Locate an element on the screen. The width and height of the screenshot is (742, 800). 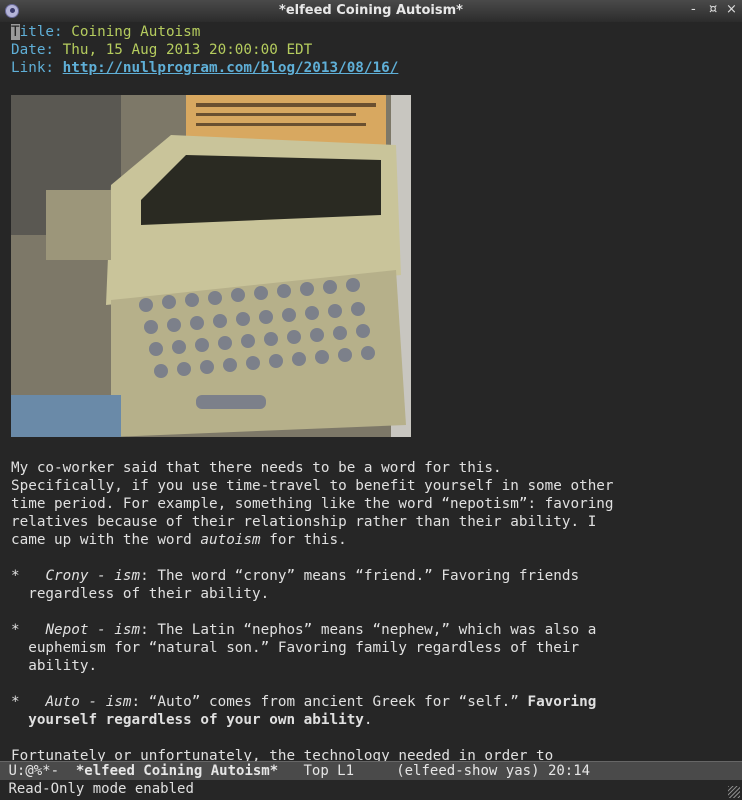
date-key: Date: is located at coordinates (33, 50).